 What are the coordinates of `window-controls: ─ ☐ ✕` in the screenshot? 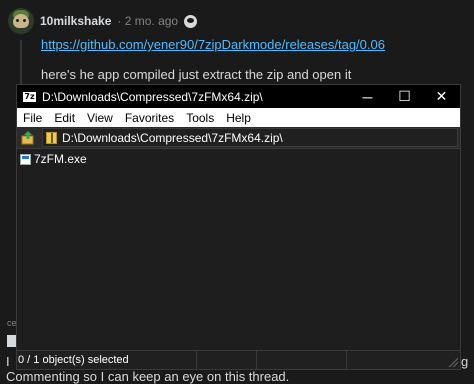 It's located at (404, 96).